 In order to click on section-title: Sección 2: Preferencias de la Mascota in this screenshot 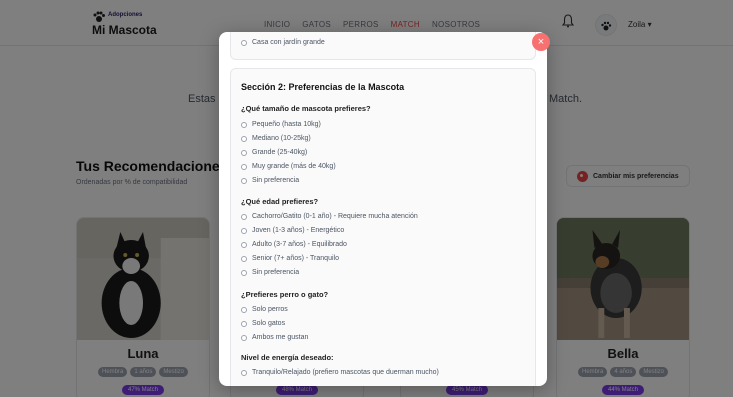, I will do `click(323, 87)`.